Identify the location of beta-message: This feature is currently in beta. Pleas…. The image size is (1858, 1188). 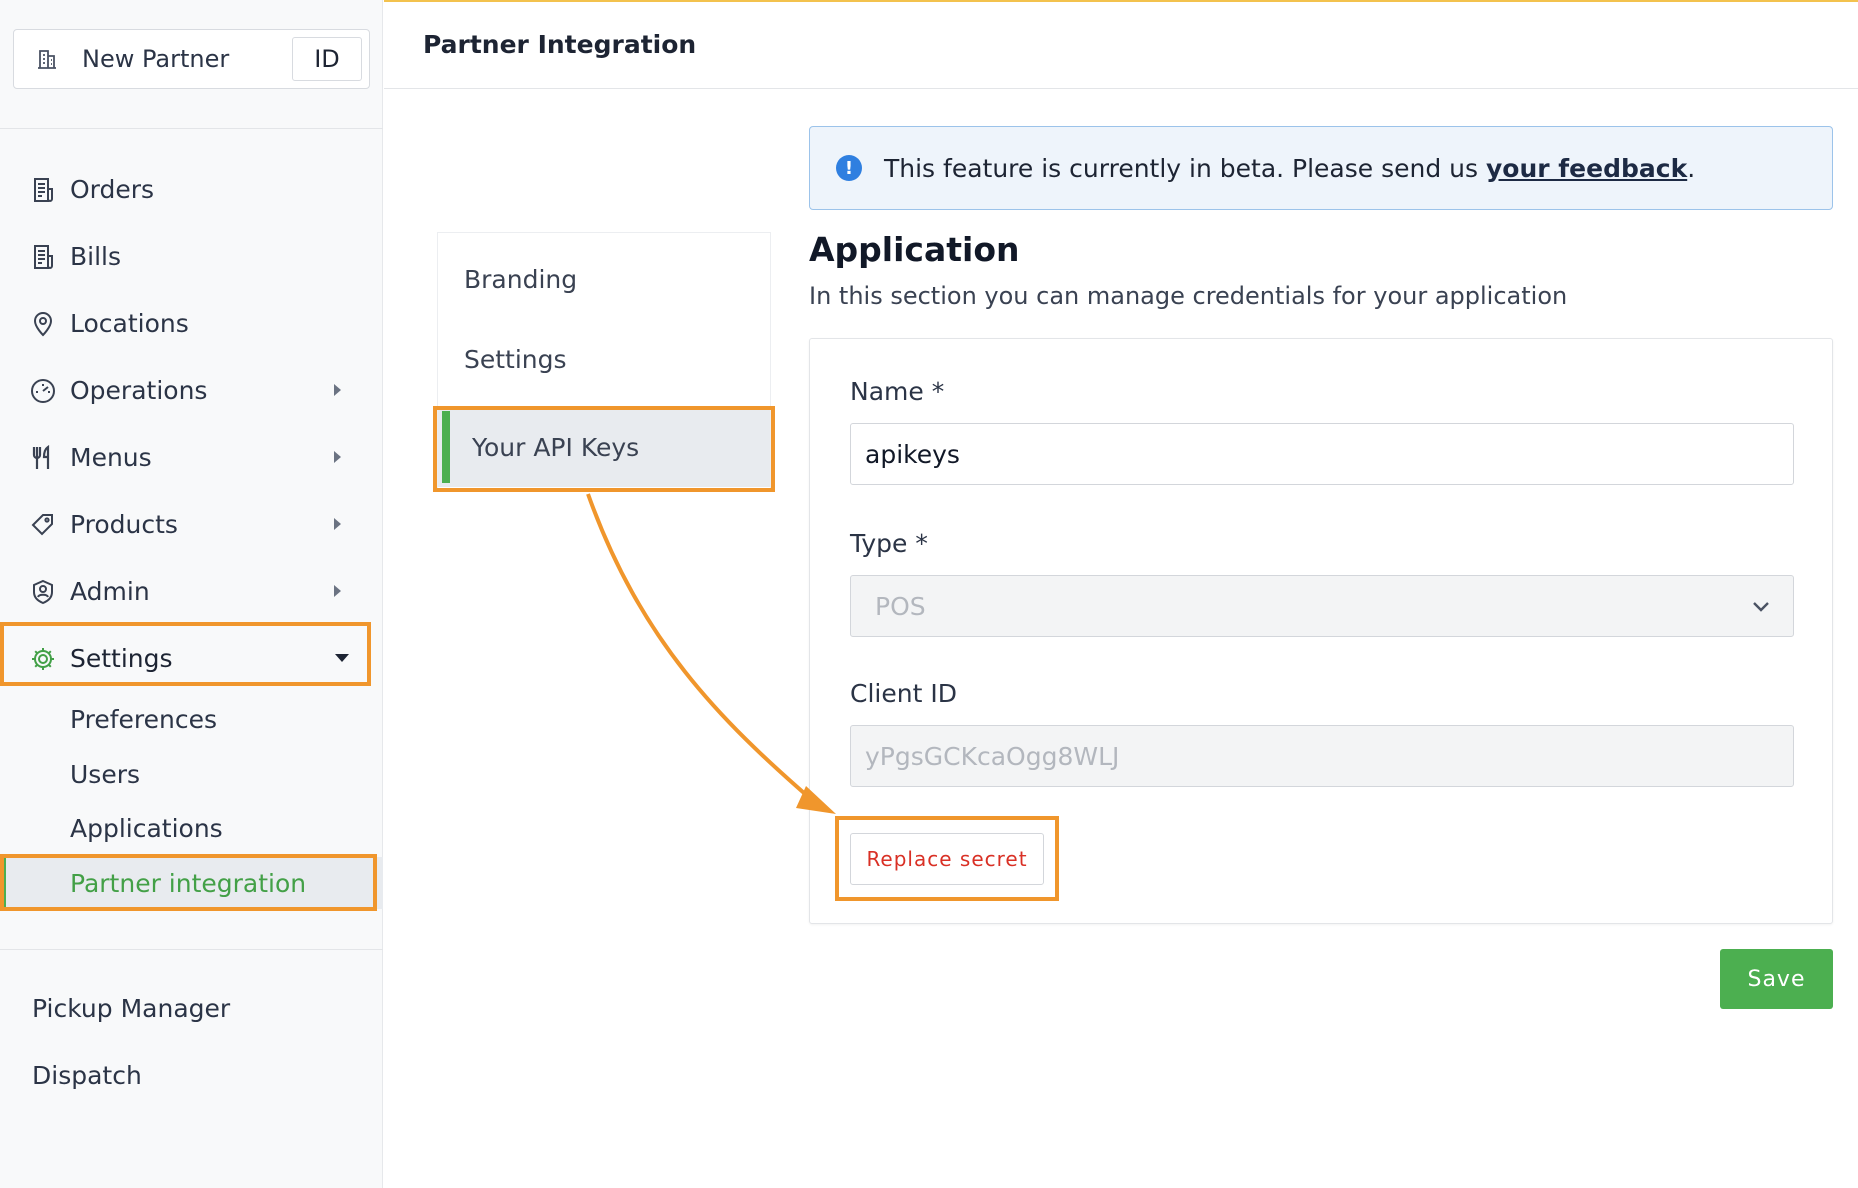
(1289, 168).